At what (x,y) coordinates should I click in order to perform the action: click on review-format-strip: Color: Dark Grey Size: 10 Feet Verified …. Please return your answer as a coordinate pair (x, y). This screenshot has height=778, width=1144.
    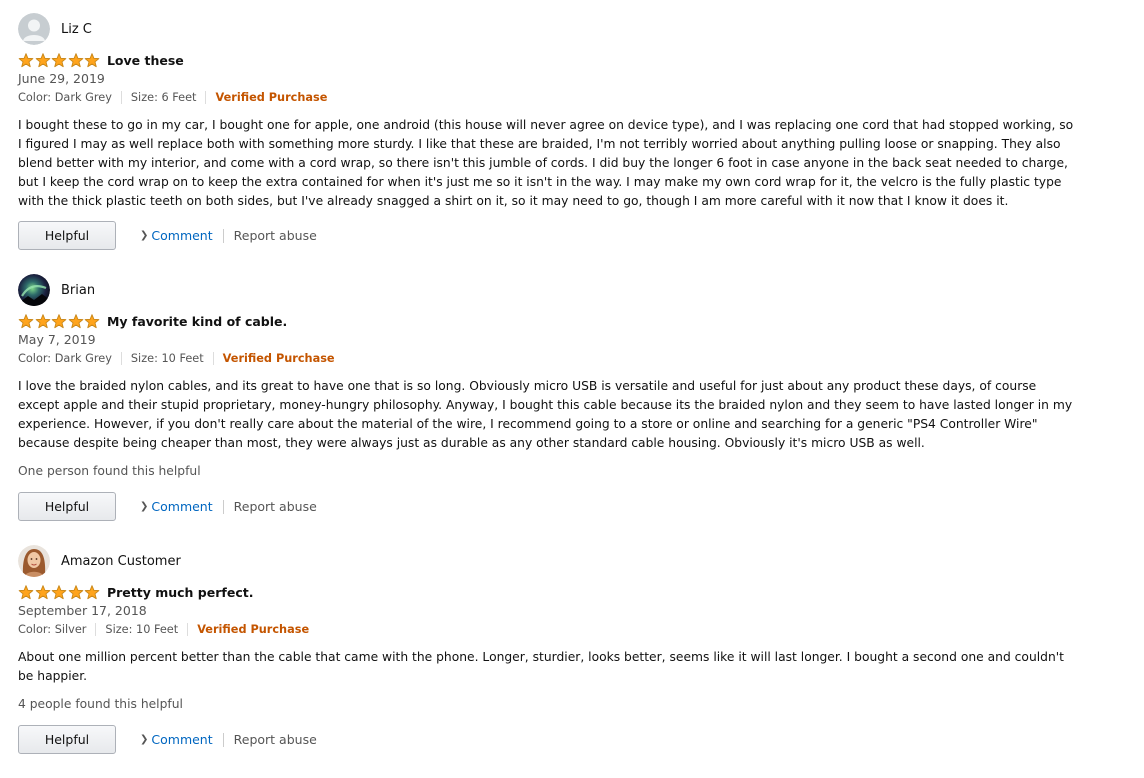
    Looking at the image, I should click on (176, 358).